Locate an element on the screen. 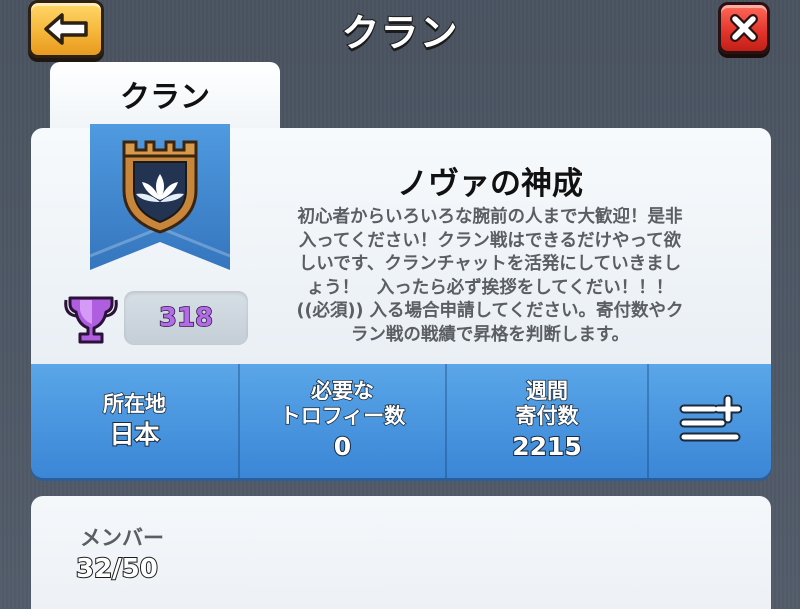 The height and width of the screenshot is (609, 800). stat-value: 日本 is located at coordinates (134, 434).